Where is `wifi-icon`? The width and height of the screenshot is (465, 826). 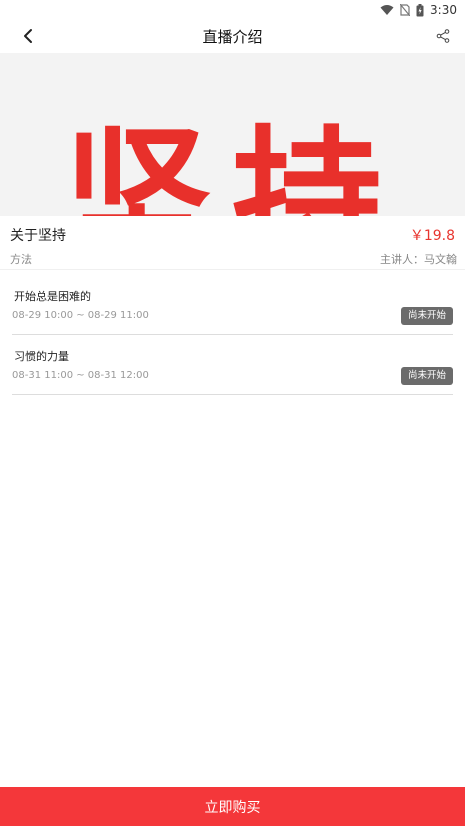
wifi-icon is located at coordinates (387, 10).